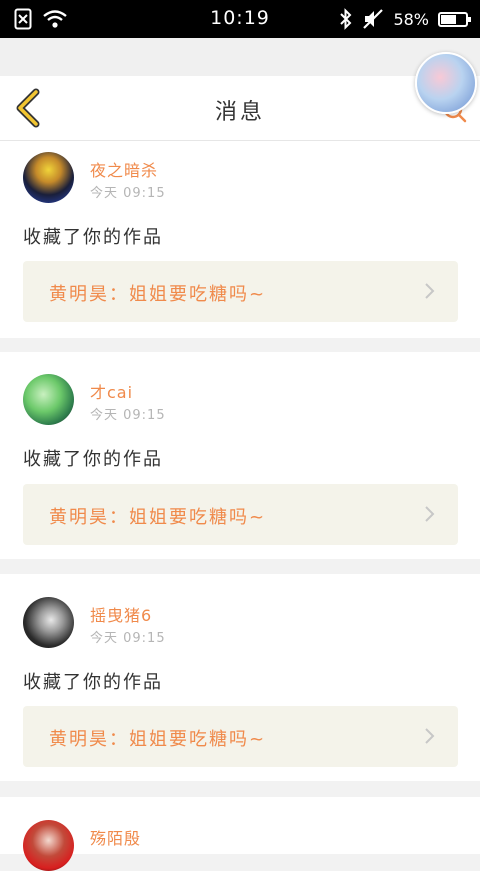  Describe the element at coordinates (124, 169) in the screenshot. I see `username: 夜之暗杀` at that location.